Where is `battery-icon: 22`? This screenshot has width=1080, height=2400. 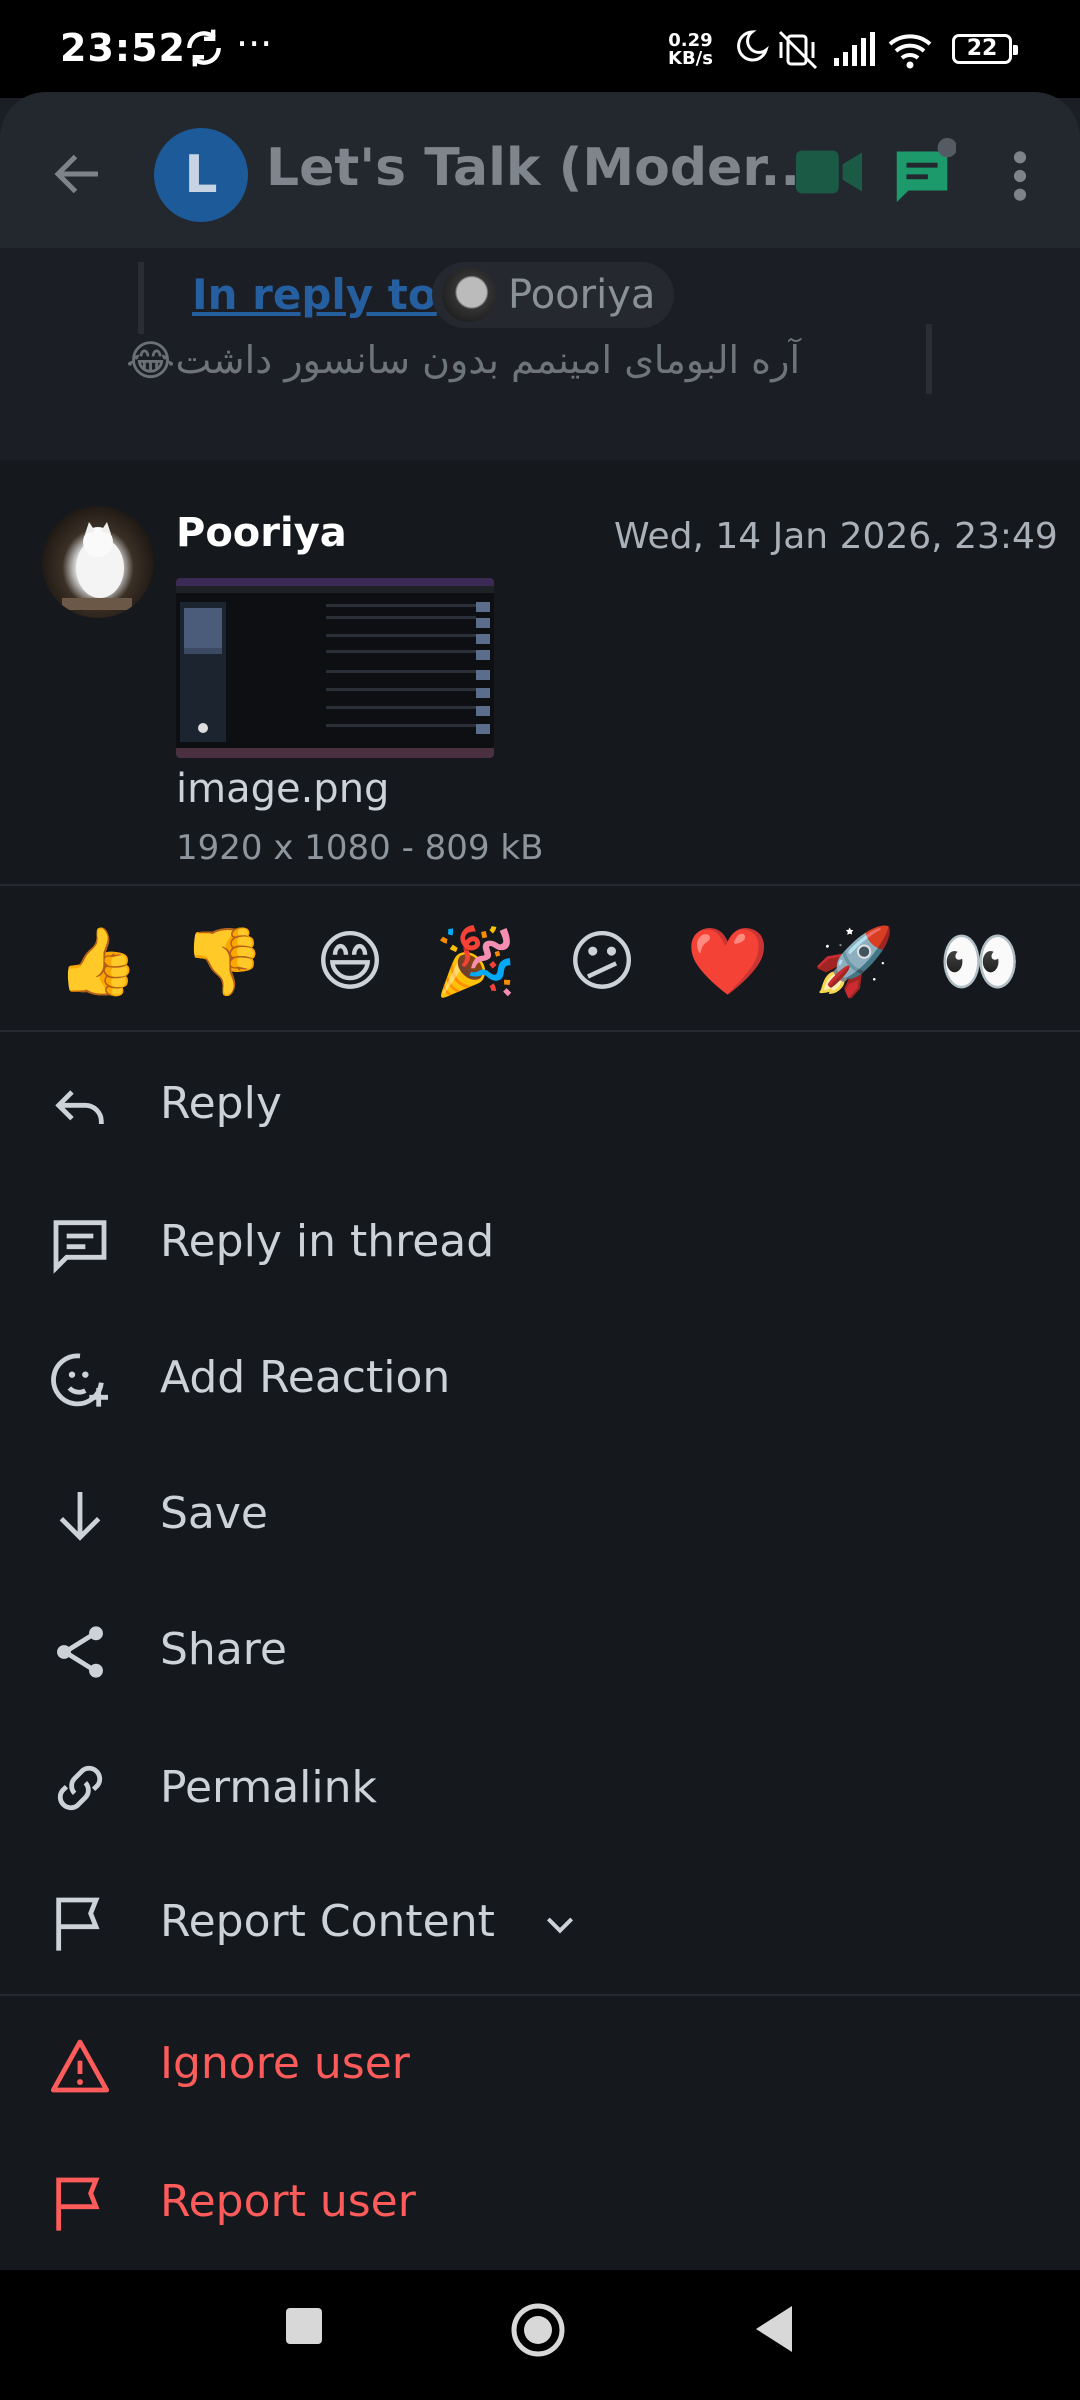
battery-icon: 22 is located at coordinates (985, 49).